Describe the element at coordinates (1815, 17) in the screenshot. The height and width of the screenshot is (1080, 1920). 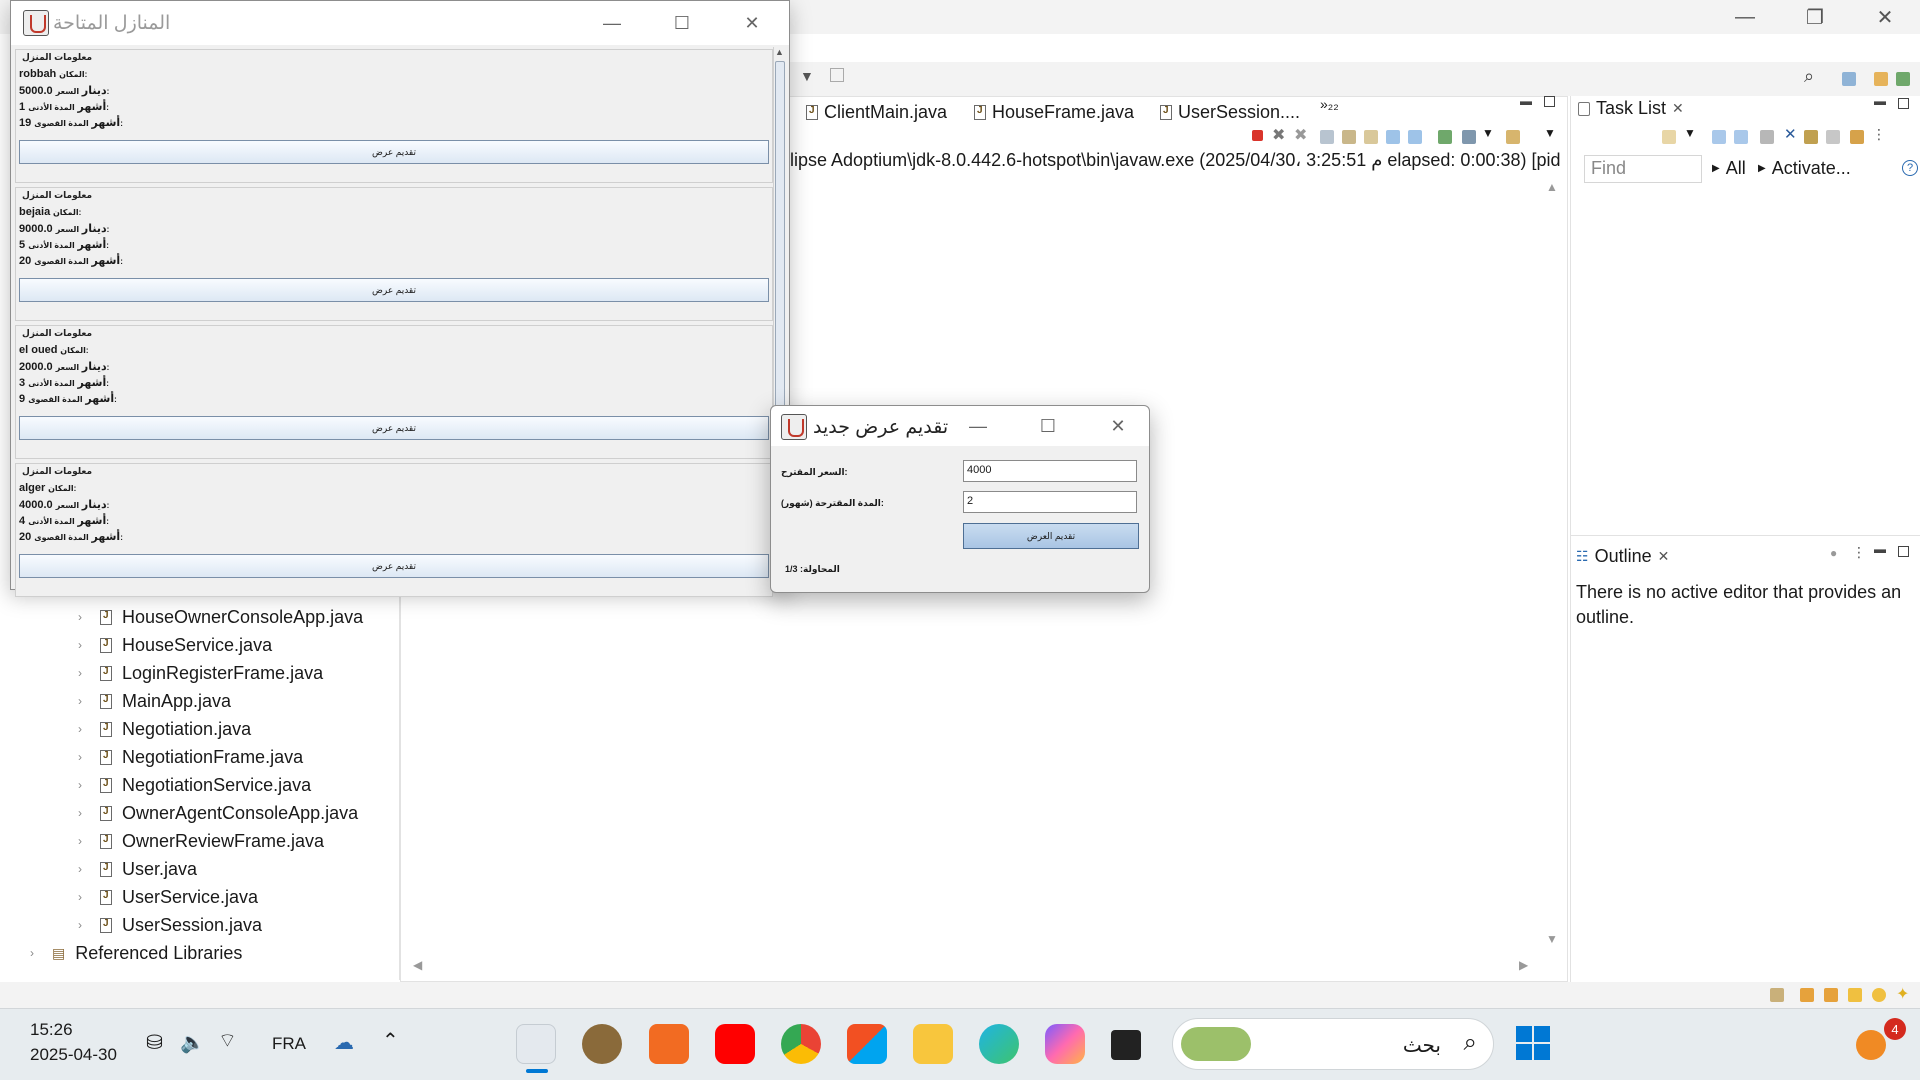
I see `restore-icon: ❐` at that location.